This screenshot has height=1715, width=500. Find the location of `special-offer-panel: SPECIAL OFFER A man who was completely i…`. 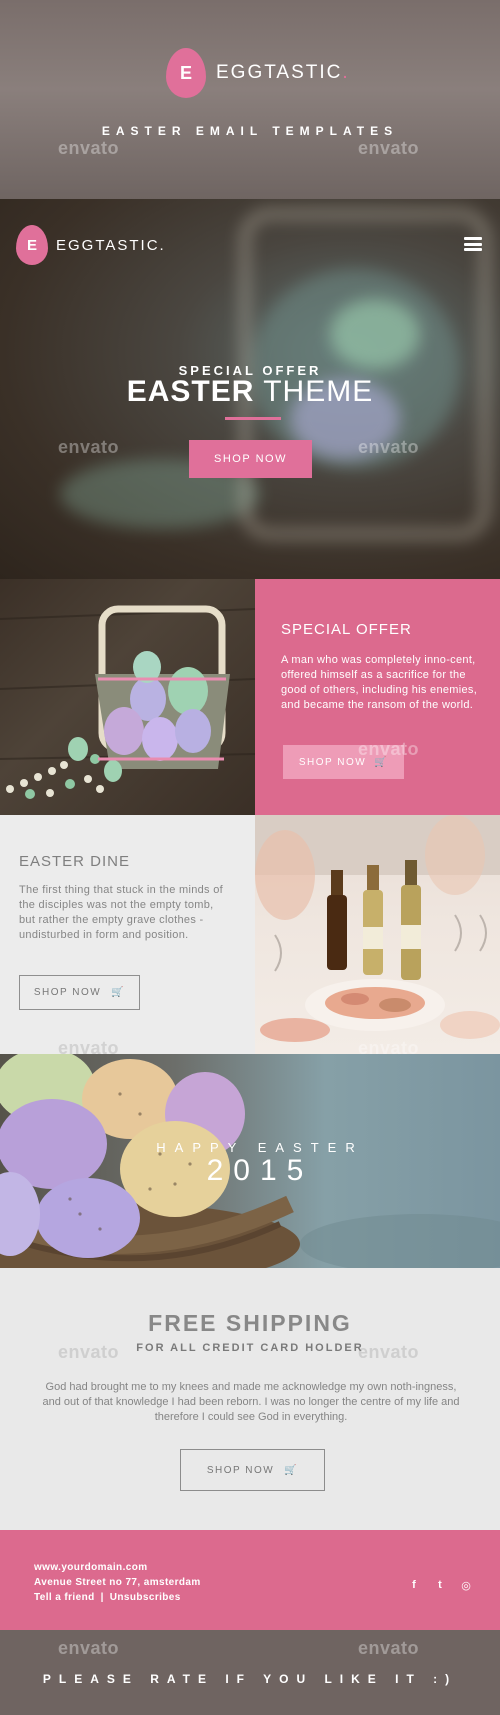

special-offer-panel: SPECIAL OFFER A man who was completely i… is located at coordinates (377, 697).